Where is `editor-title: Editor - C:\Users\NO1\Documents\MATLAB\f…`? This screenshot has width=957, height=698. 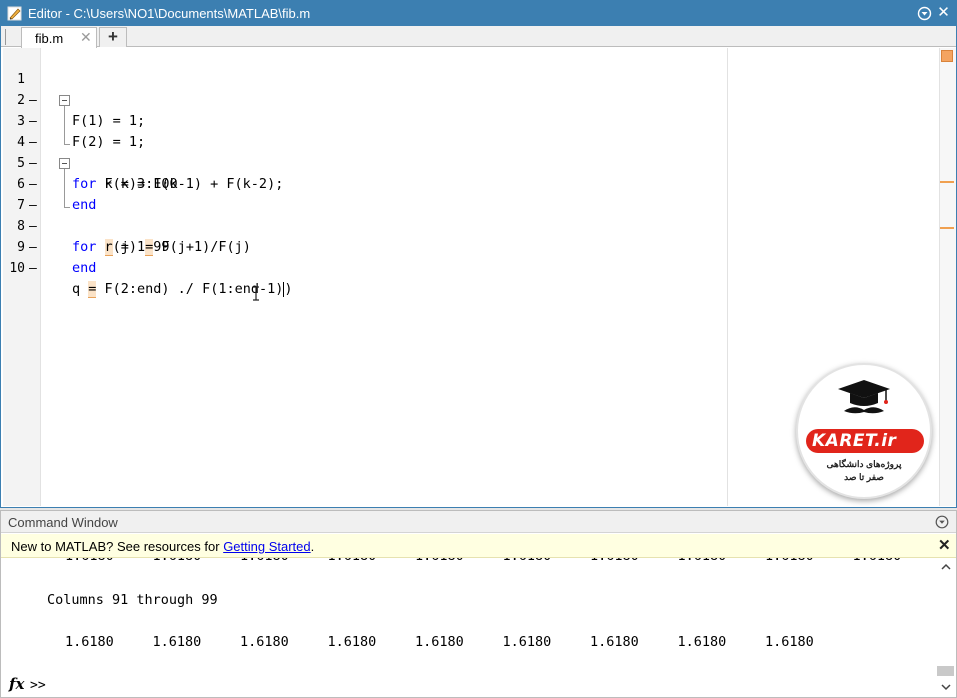 editor-title: Editor - C:\Users\NO1\Documents\MATLAB\f… is located at coordinates (169, 13).